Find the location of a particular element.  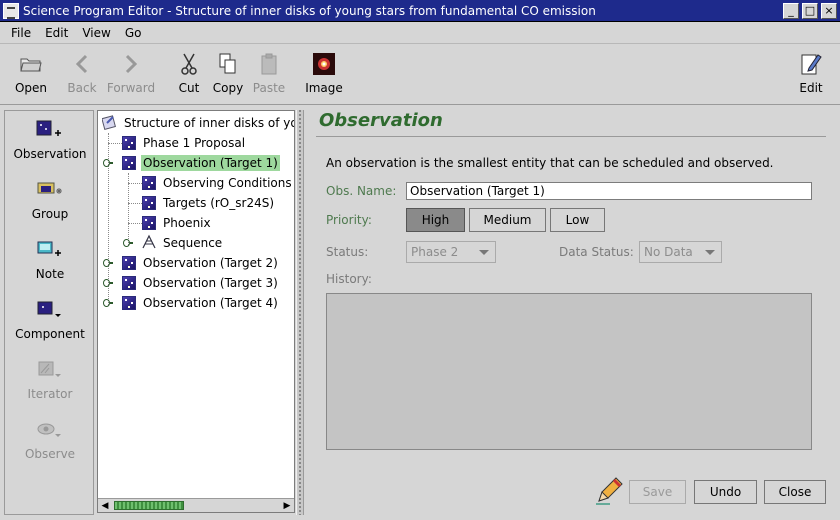

priority-medium-button: Medium is located at coordinates (507, 220).